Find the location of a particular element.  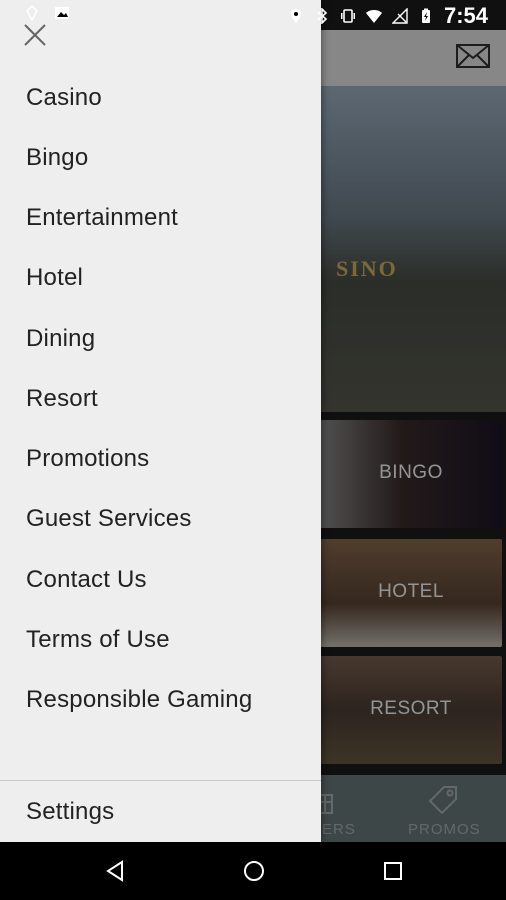

wifi-icon is located at coordinates (373, 16).